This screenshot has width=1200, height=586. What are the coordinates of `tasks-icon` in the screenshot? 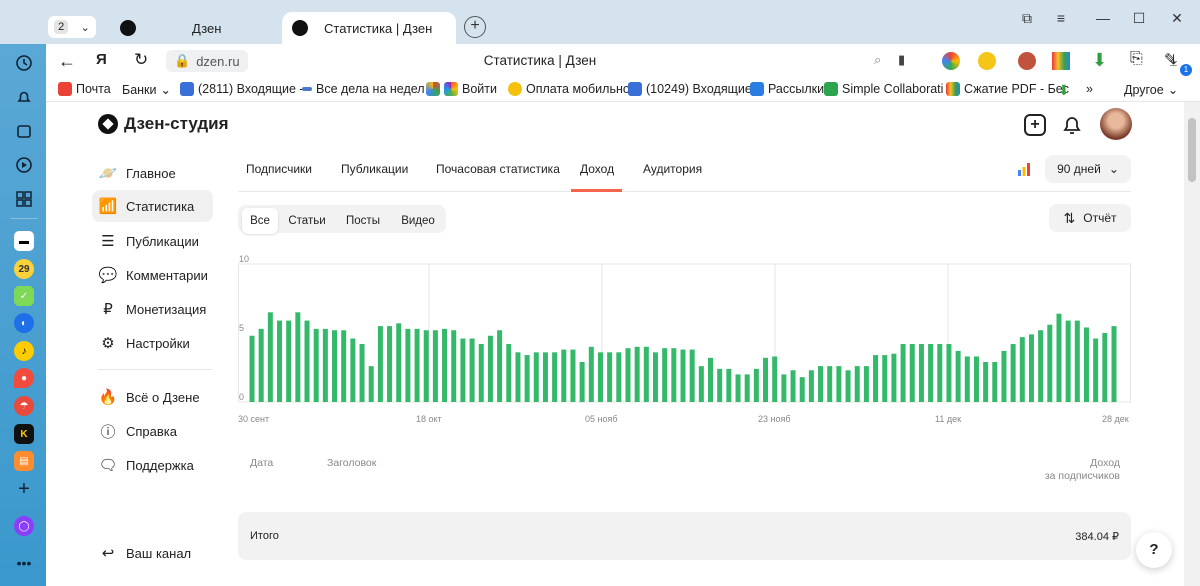 It's located at (307, 89).